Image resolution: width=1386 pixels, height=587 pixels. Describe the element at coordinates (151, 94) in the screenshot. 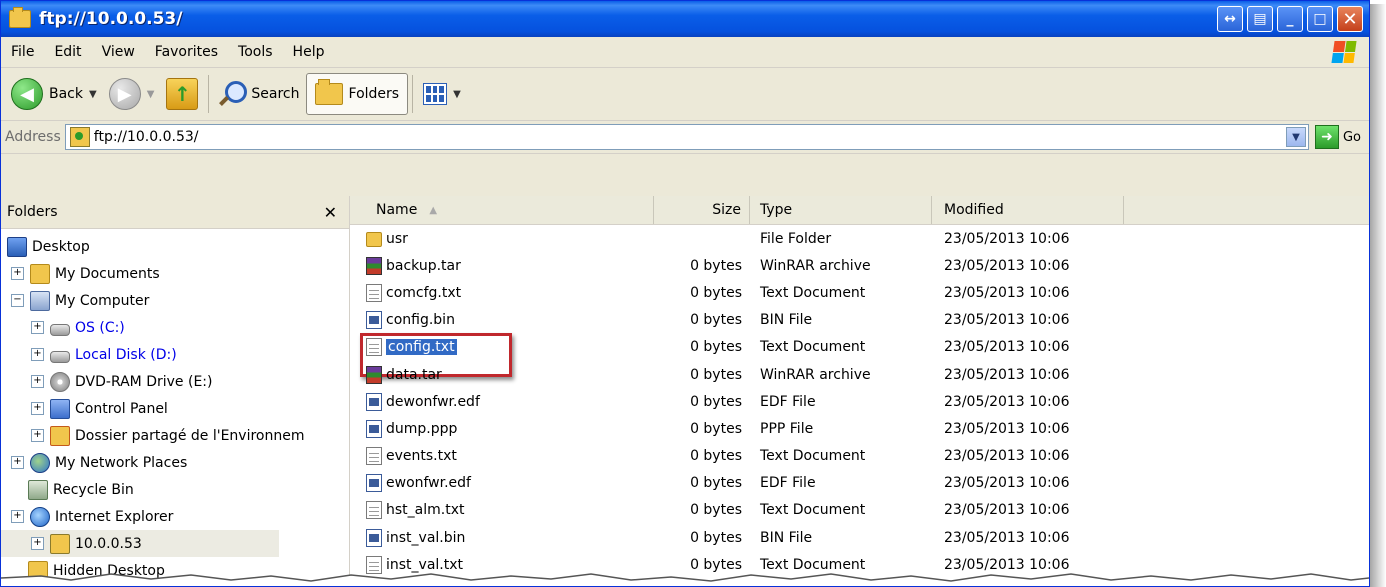

I see `forward-dropdown-icon: ▼` at that location.